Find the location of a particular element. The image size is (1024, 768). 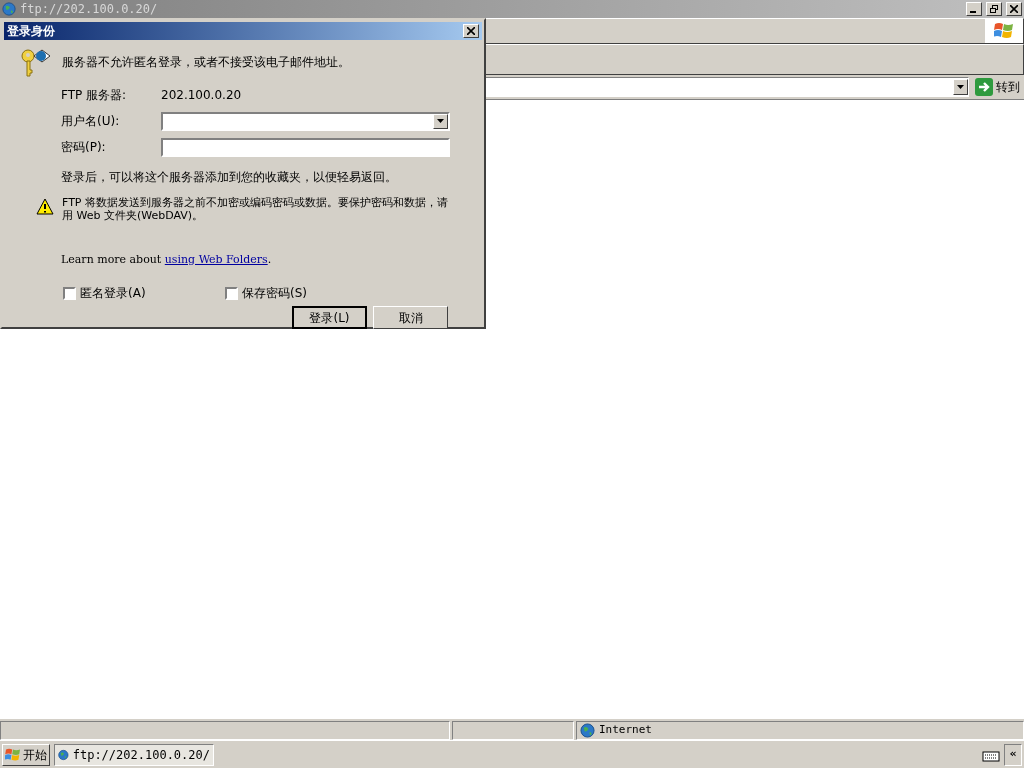

field-label: 密码(P): is located at coordinates (84, 147).